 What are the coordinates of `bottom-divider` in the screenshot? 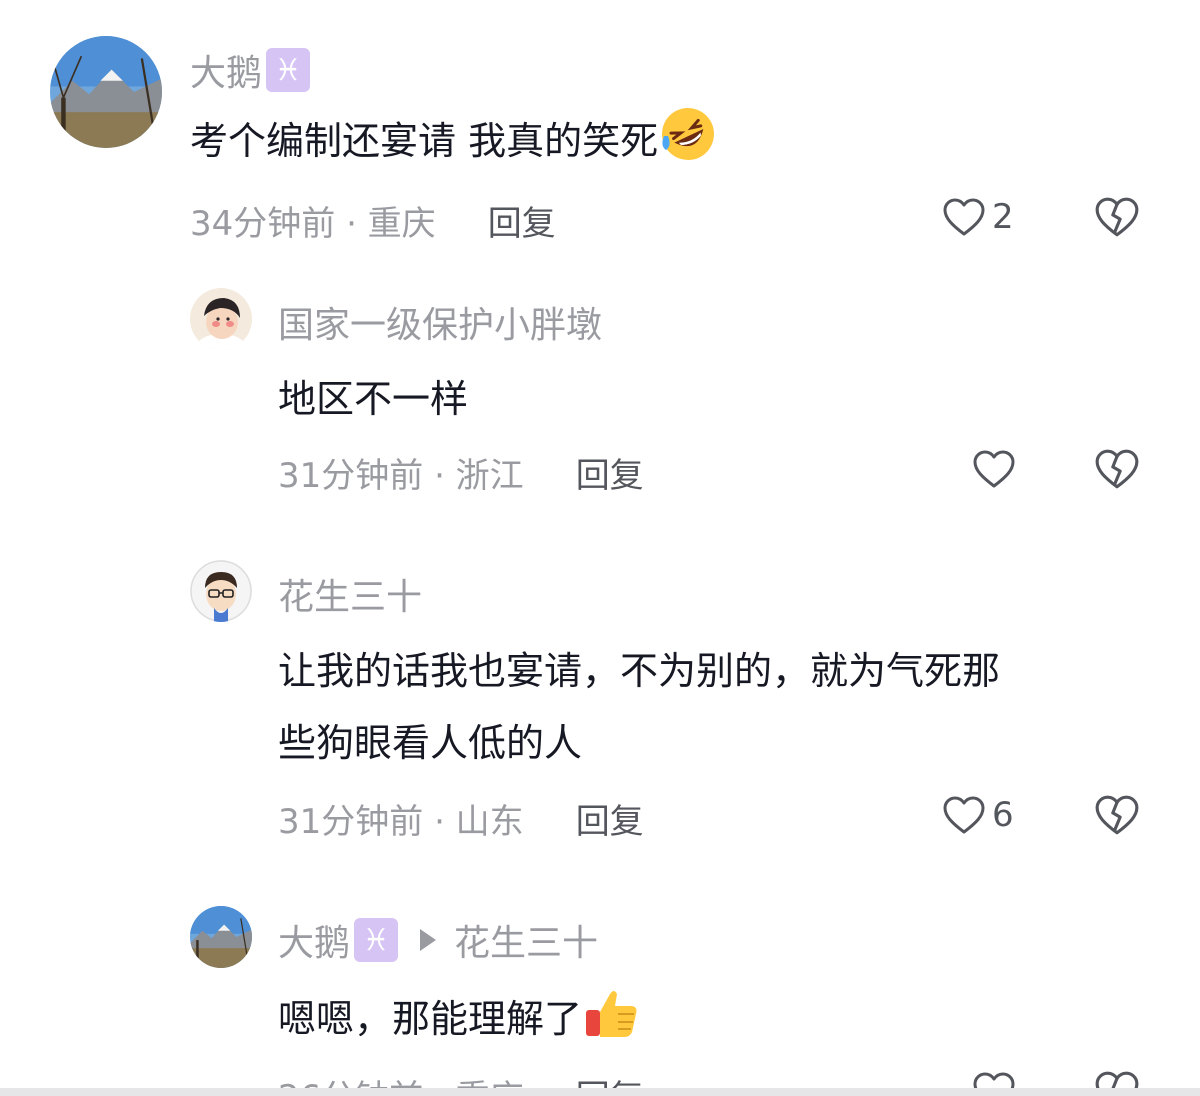 It's located at (600, 1092).